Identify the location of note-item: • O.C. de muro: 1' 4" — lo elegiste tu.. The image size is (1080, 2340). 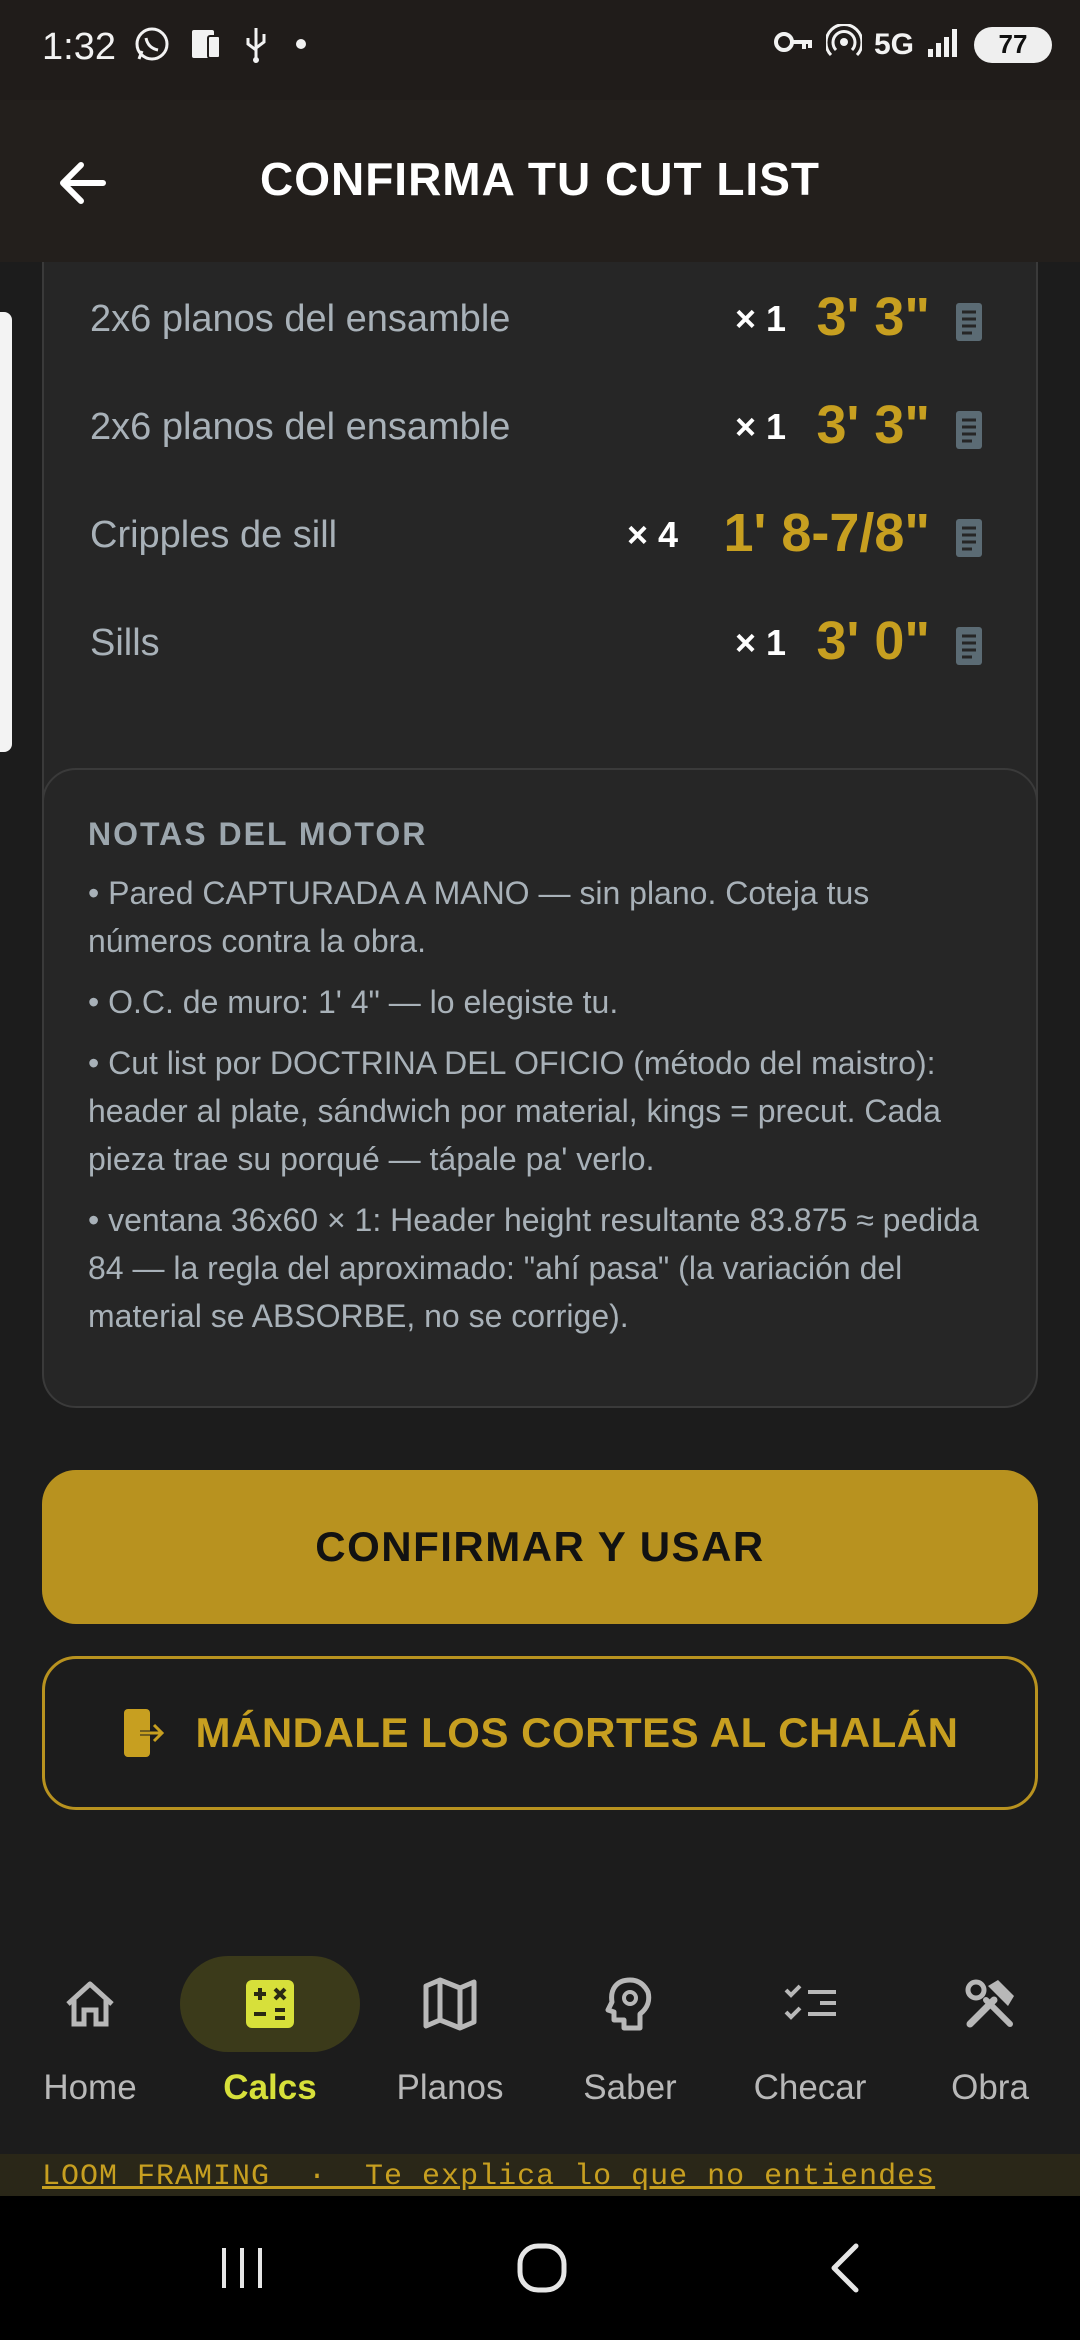
(353, 1002).